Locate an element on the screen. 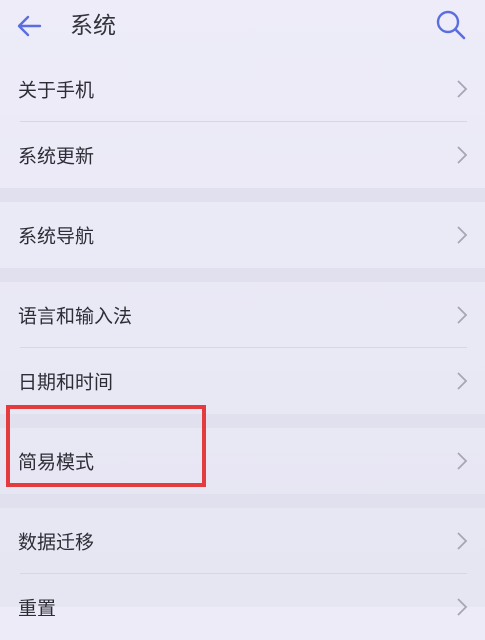 The height and width of the screenshot is (640, 485). settings-item-label: 系统更新 is located at coordinates (56, 156).